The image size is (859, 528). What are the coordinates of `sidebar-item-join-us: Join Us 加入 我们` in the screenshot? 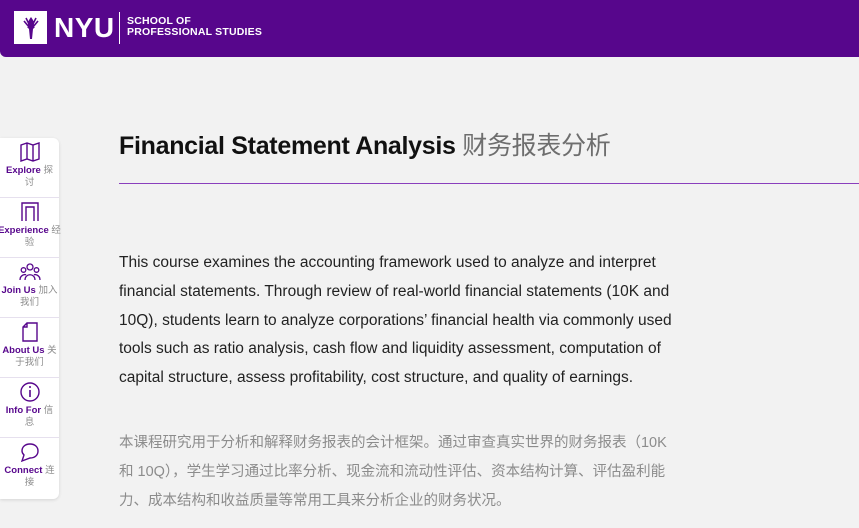 It's located at (29, 288).